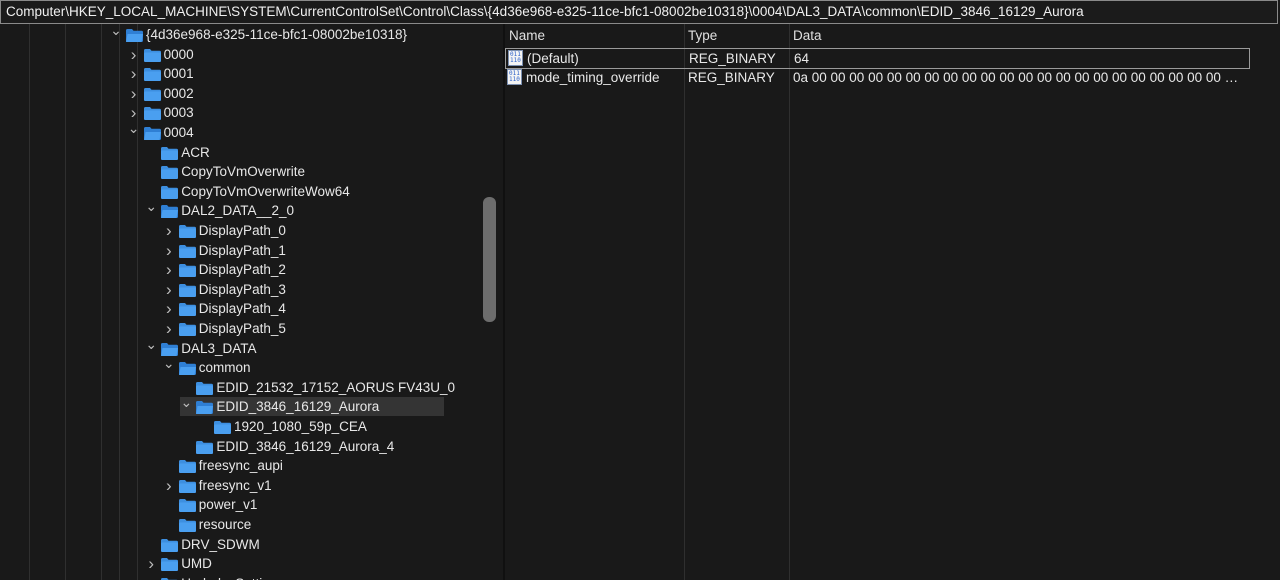  I want to click on tree-node: › DisplayPath_3, so click(331, 289).